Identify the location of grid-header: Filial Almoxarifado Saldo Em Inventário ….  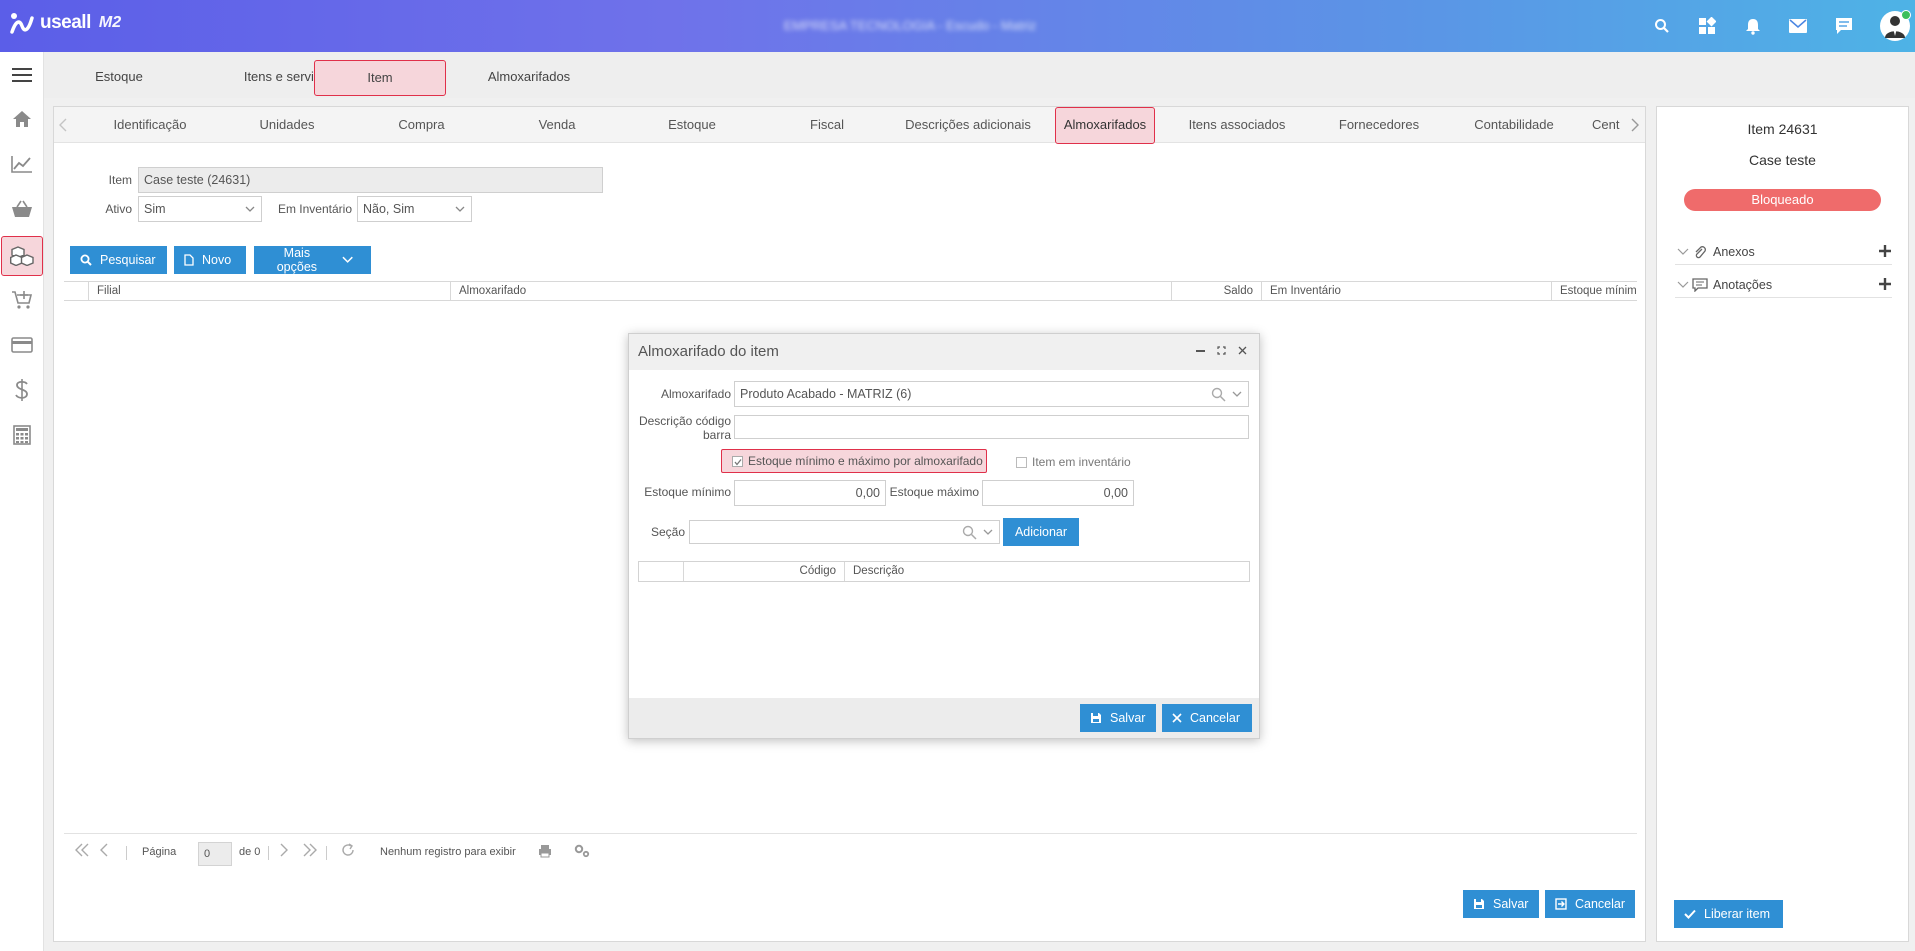
(850, 291).